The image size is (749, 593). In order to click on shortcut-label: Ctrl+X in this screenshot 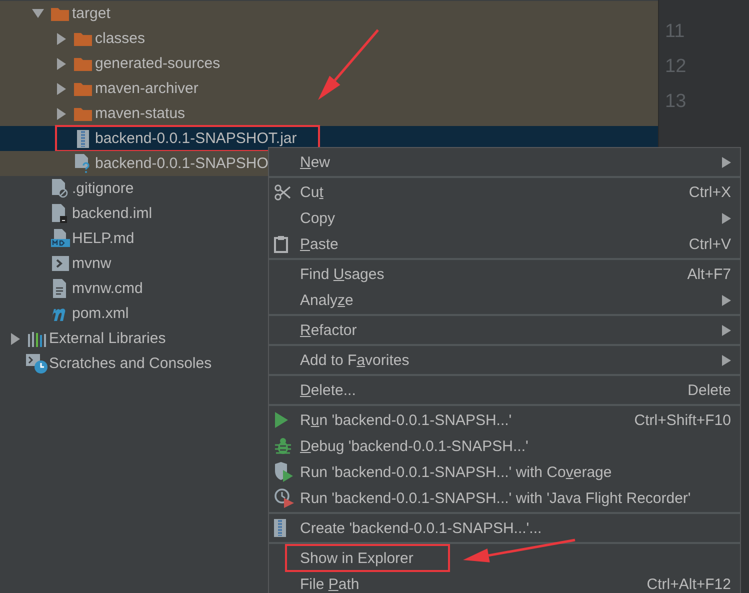, I will do `click(709, 192)`.